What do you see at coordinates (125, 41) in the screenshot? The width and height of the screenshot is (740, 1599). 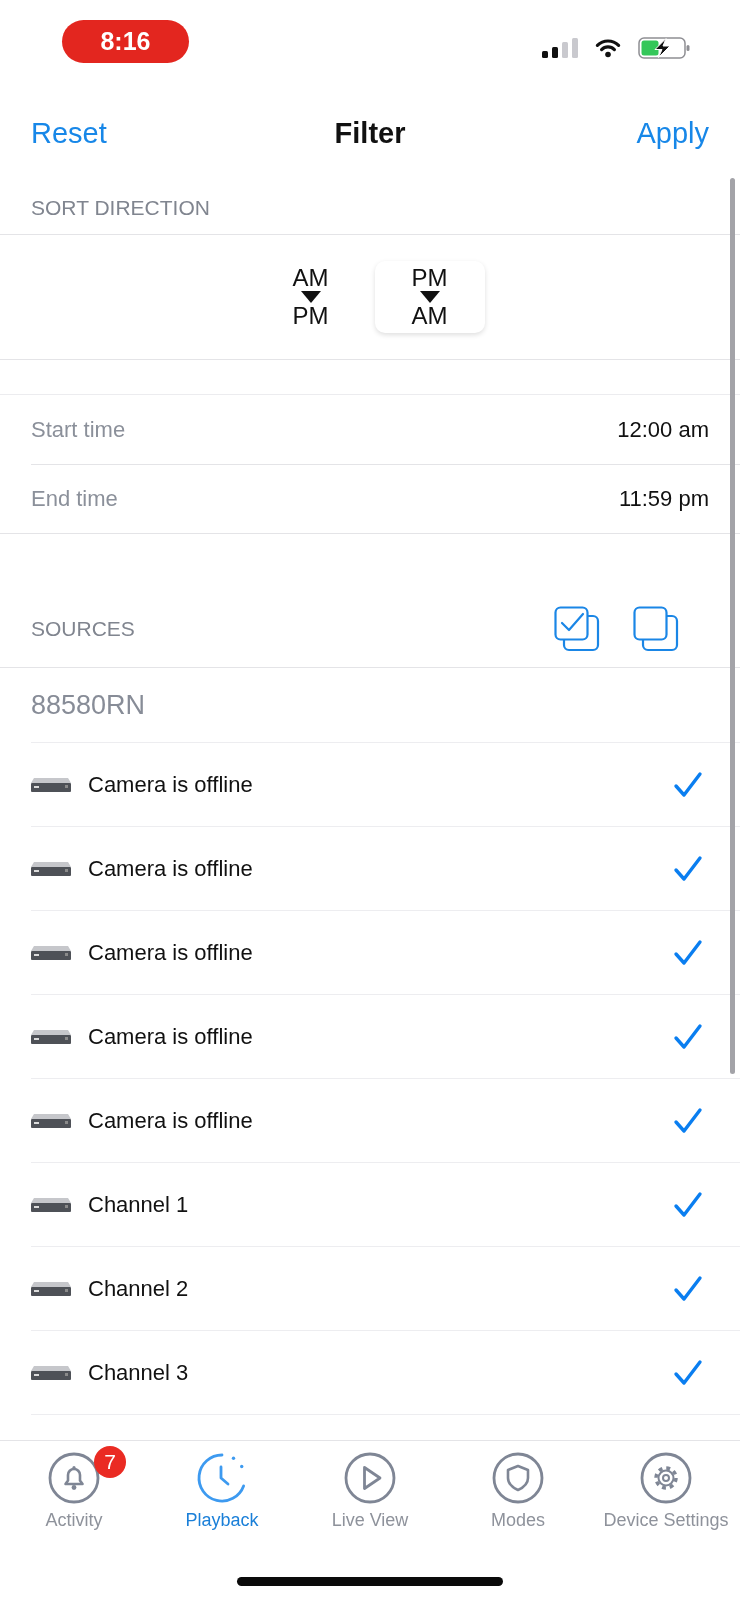 I see `status-time: 8:16` at bounding box center [125, 41].